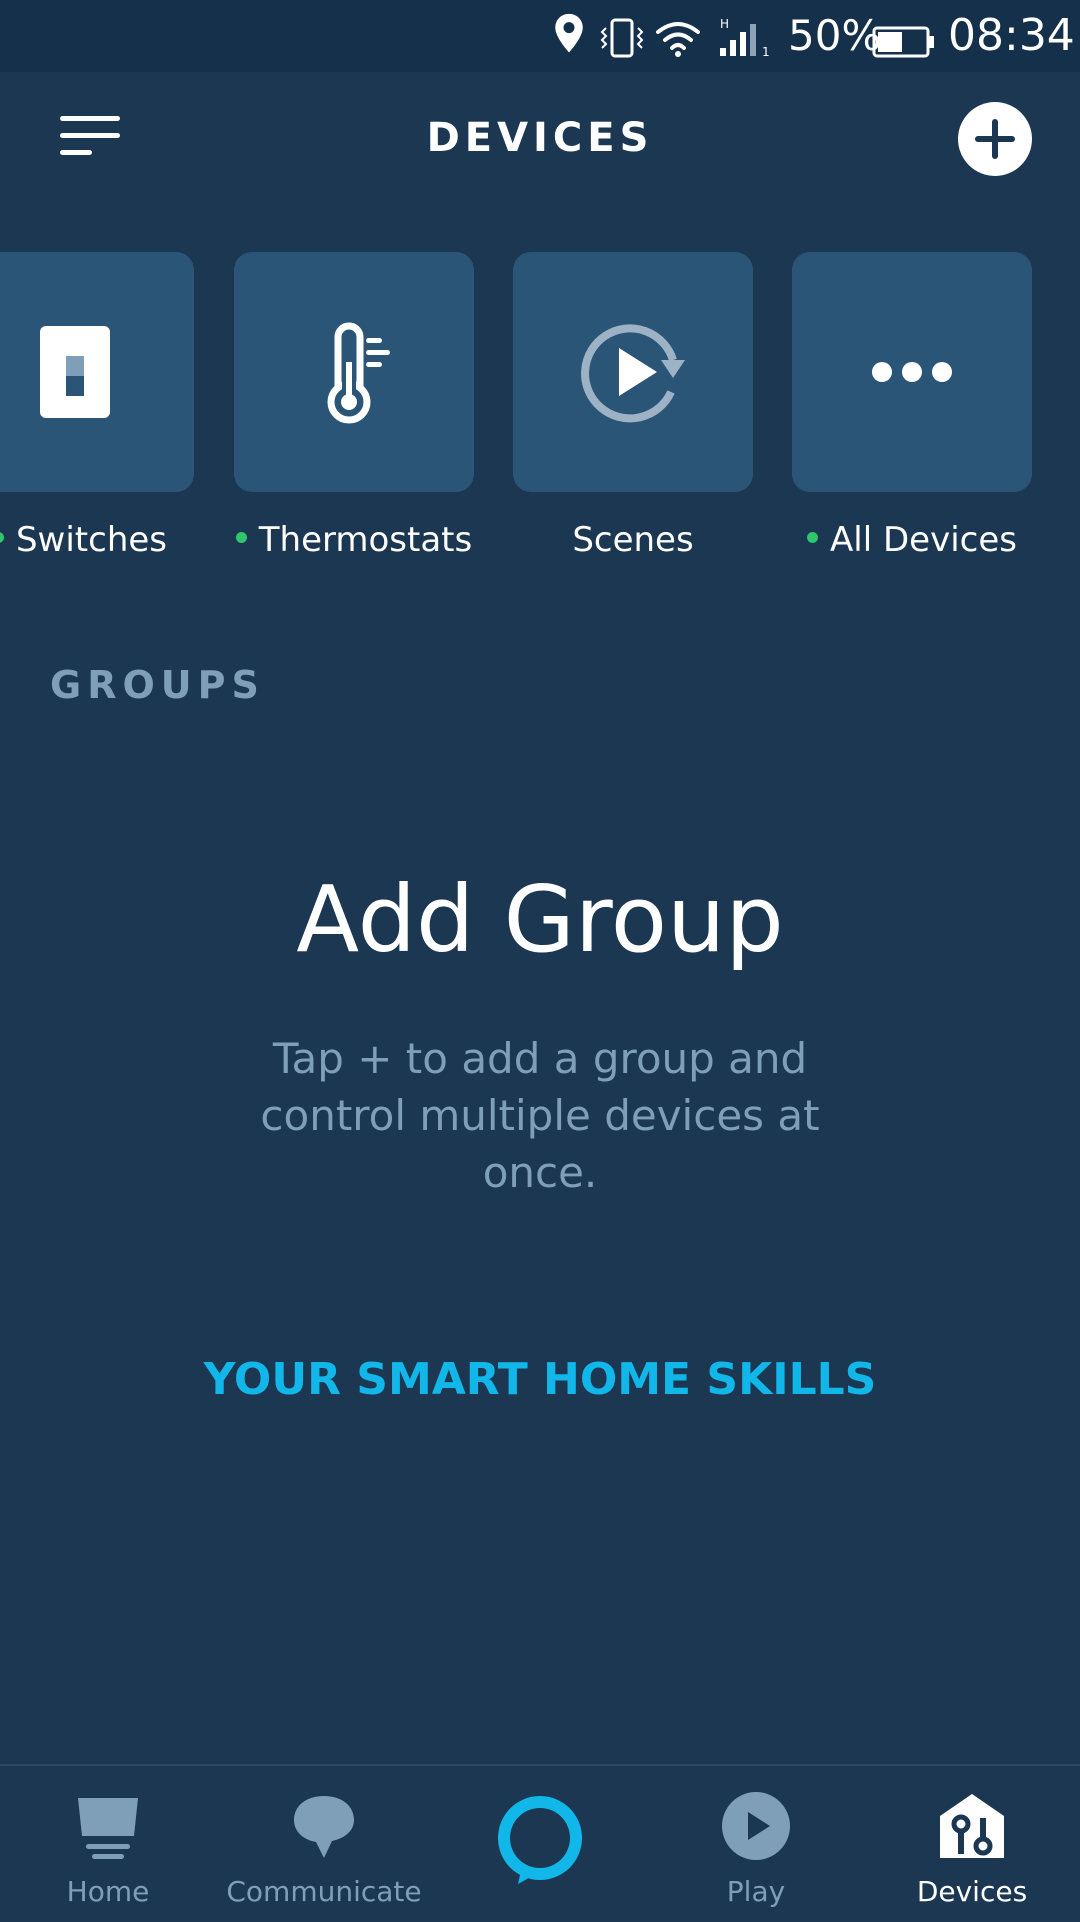 This screenshot has width=1080, height=1922. I want to click on alexa-ring-icon, so click(540, 1840).